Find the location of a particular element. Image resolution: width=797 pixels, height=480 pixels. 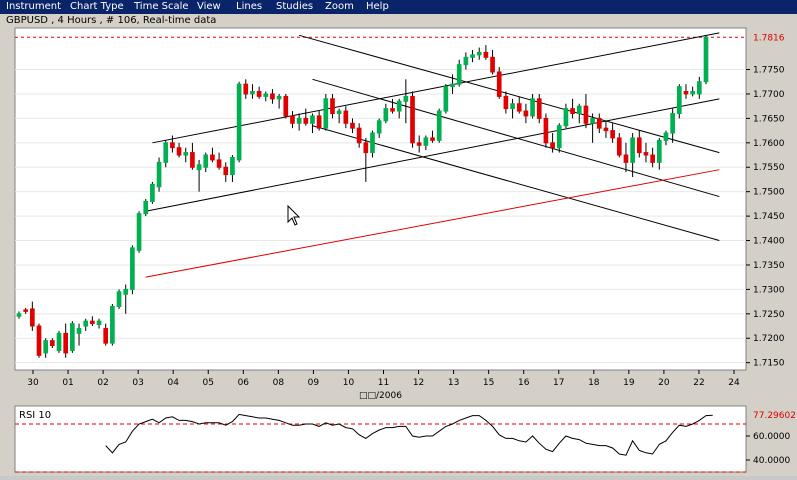

x-tick-label: 24 is located at coordinates (734, 383).